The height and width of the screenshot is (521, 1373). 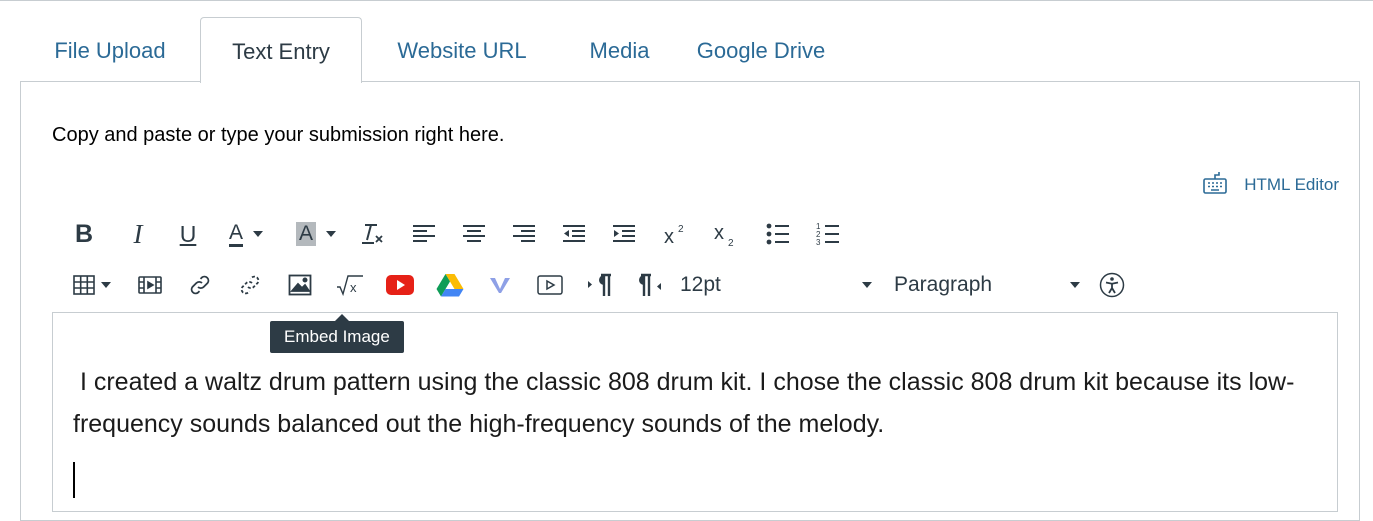 What do you see at coordinates (246, 234) in the screenshot?
I see `font-color-button: A` at bounding box center [246, 234].